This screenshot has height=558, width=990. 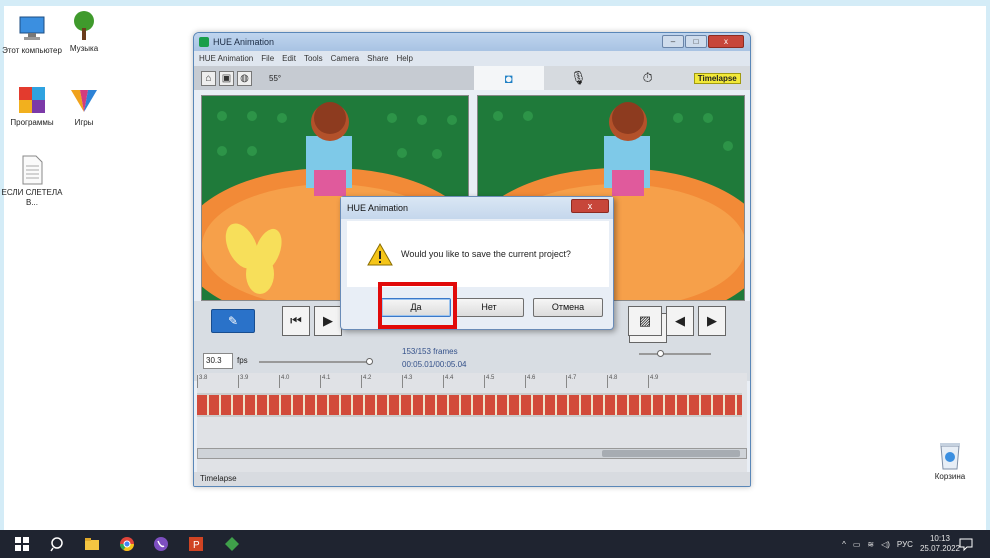 I want to click on menu-share: Share, so click(x=377, y=58).